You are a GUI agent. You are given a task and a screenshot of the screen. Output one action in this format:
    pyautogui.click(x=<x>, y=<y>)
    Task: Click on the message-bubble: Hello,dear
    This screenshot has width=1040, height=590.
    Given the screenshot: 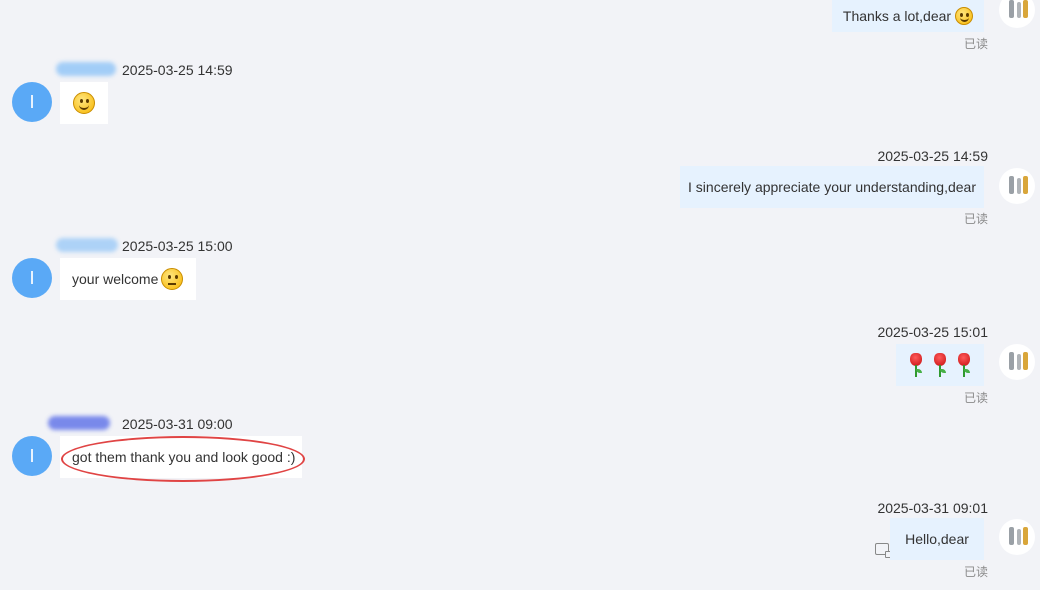 What is the action you would take?
    pyautogui.click(x=937, y=539)
    